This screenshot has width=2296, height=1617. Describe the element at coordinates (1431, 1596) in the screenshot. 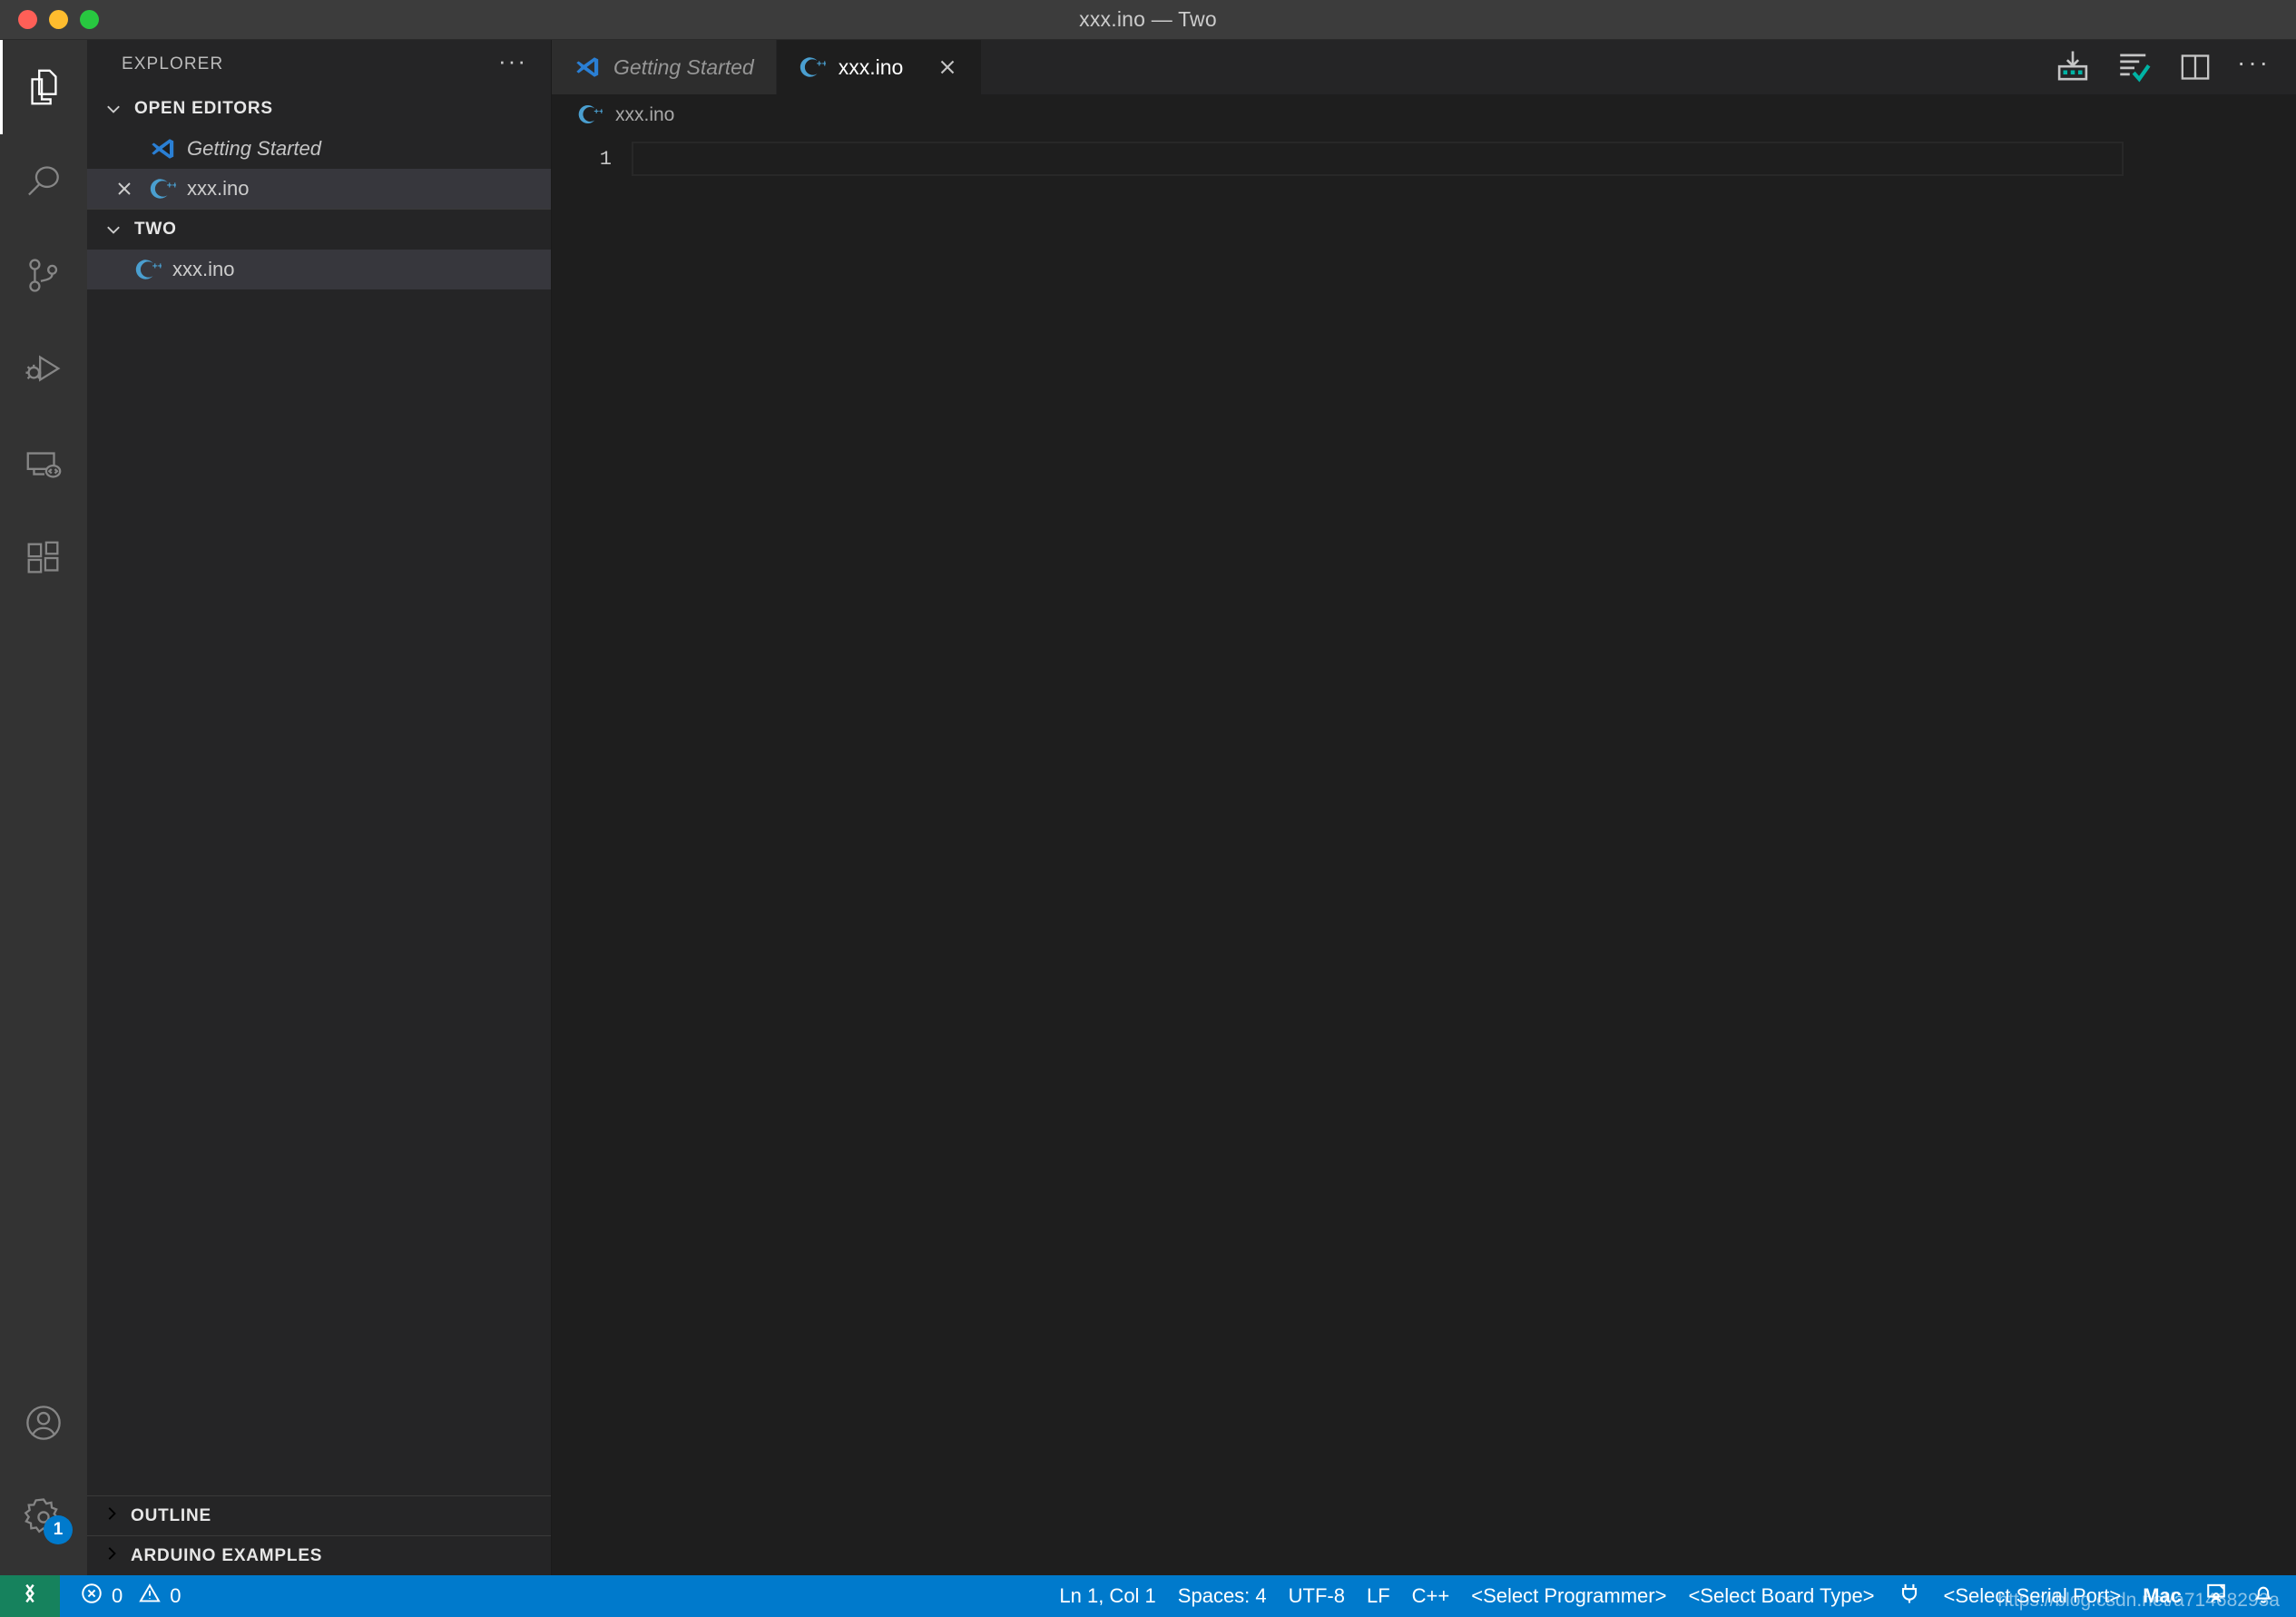

I see `status-bar-language-mode: C++` at that location.